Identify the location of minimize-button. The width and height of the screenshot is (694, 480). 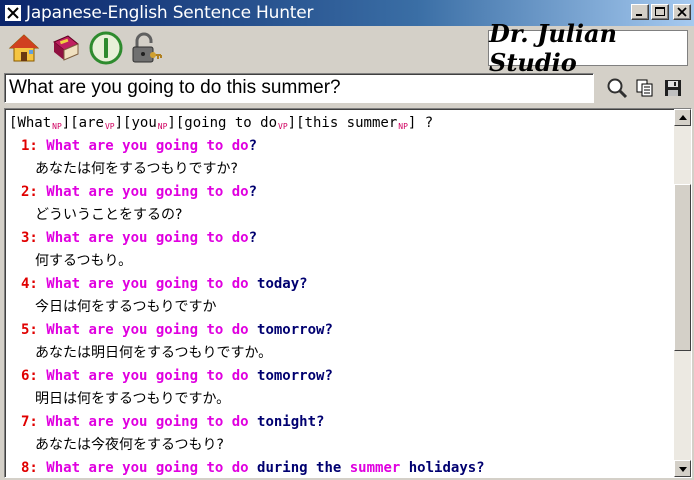
(640, 12).